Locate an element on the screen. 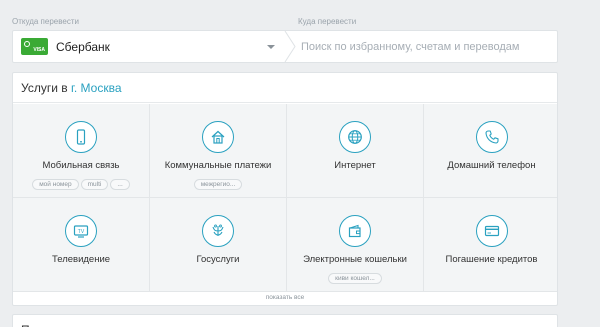 The image size is (600, 327). to-label: Куда перевести is located at coordinates (327, 21).